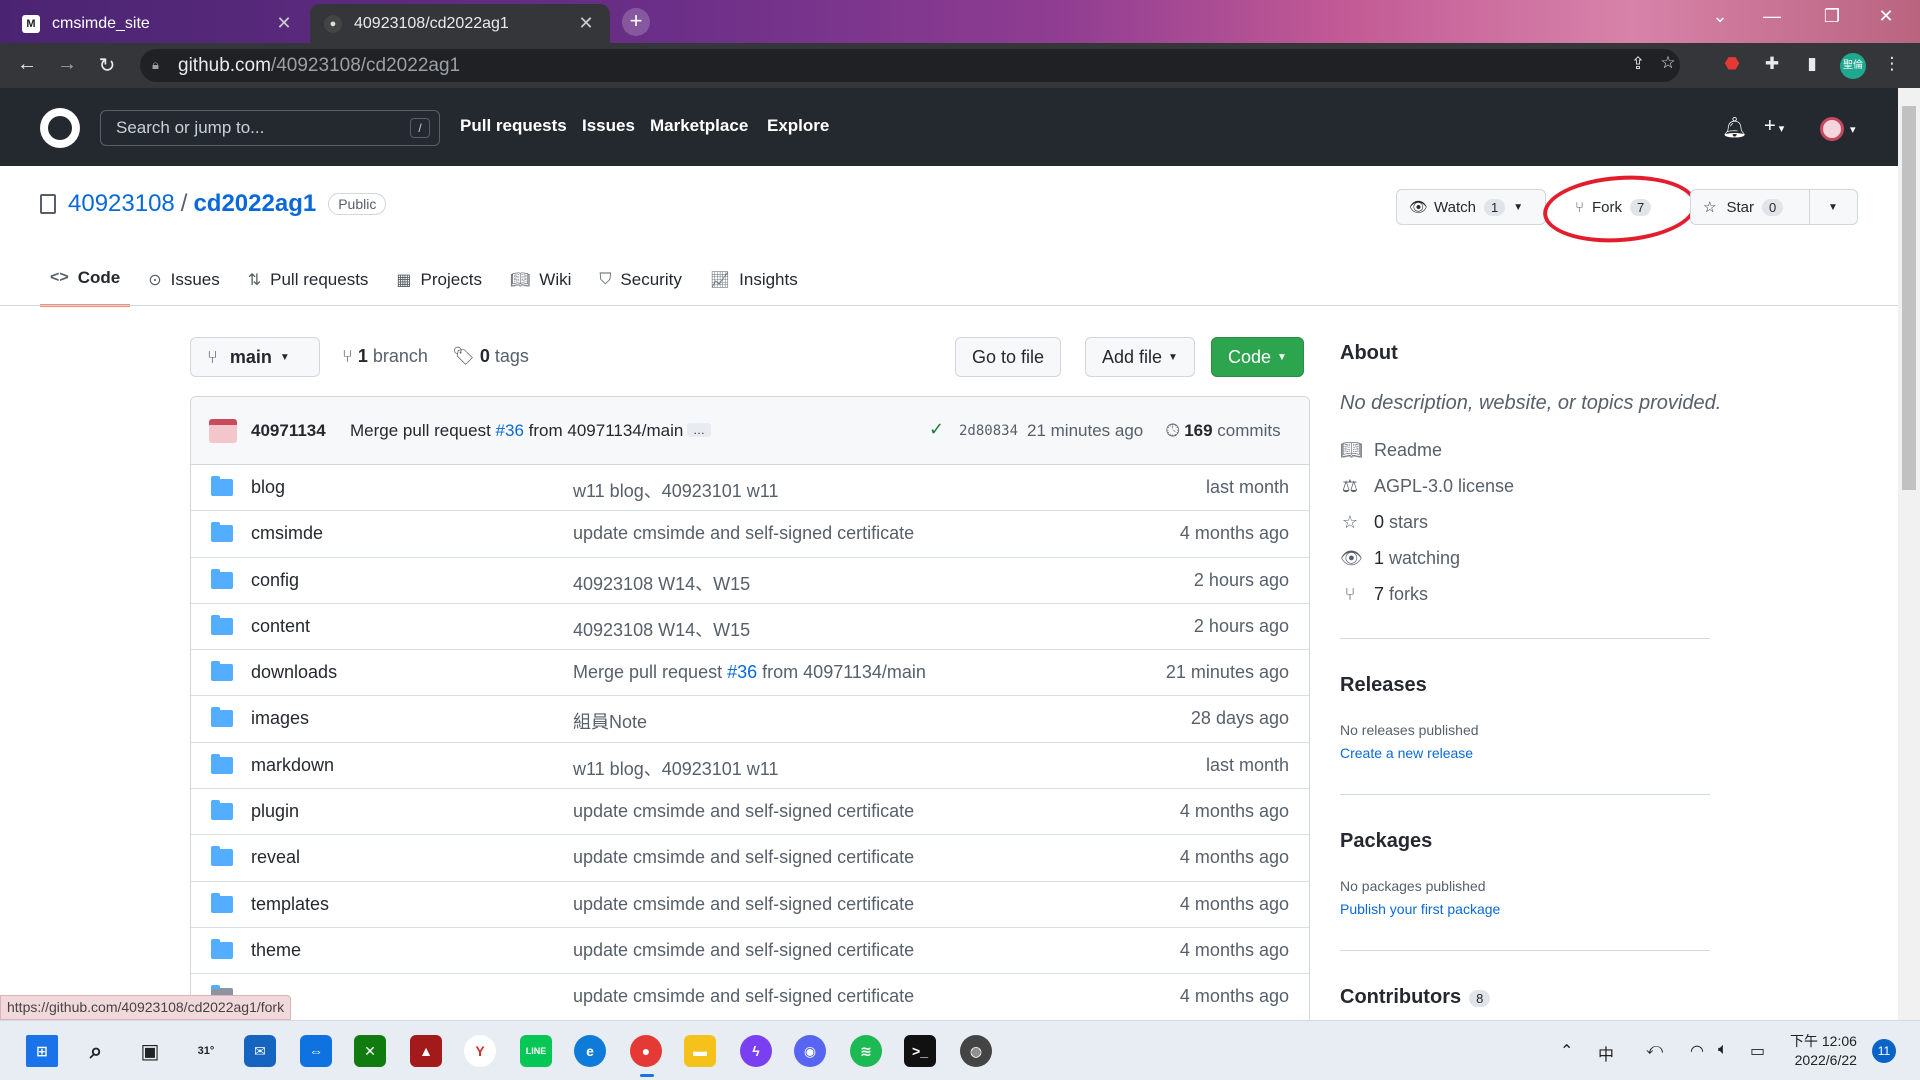  I want to click on forks-link: ⑂ 7 forks, so click(1384, 594).